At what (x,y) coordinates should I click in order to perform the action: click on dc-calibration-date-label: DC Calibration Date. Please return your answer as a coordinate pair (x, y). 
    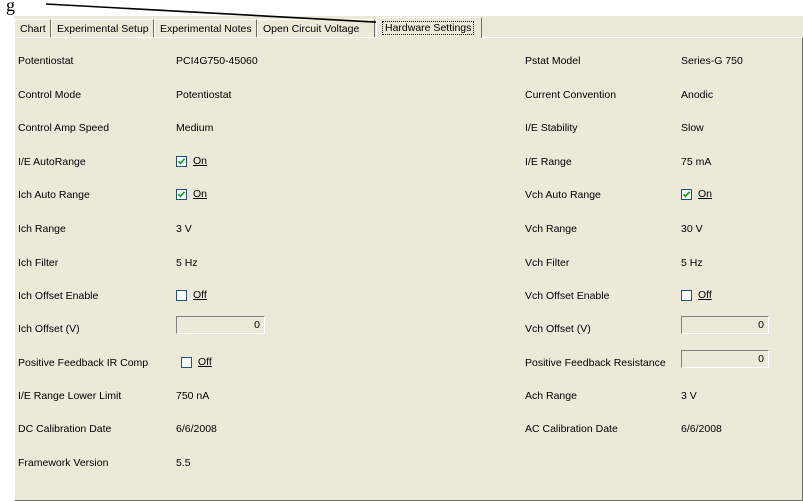
    Looking at the image, I should click on (65, 429).